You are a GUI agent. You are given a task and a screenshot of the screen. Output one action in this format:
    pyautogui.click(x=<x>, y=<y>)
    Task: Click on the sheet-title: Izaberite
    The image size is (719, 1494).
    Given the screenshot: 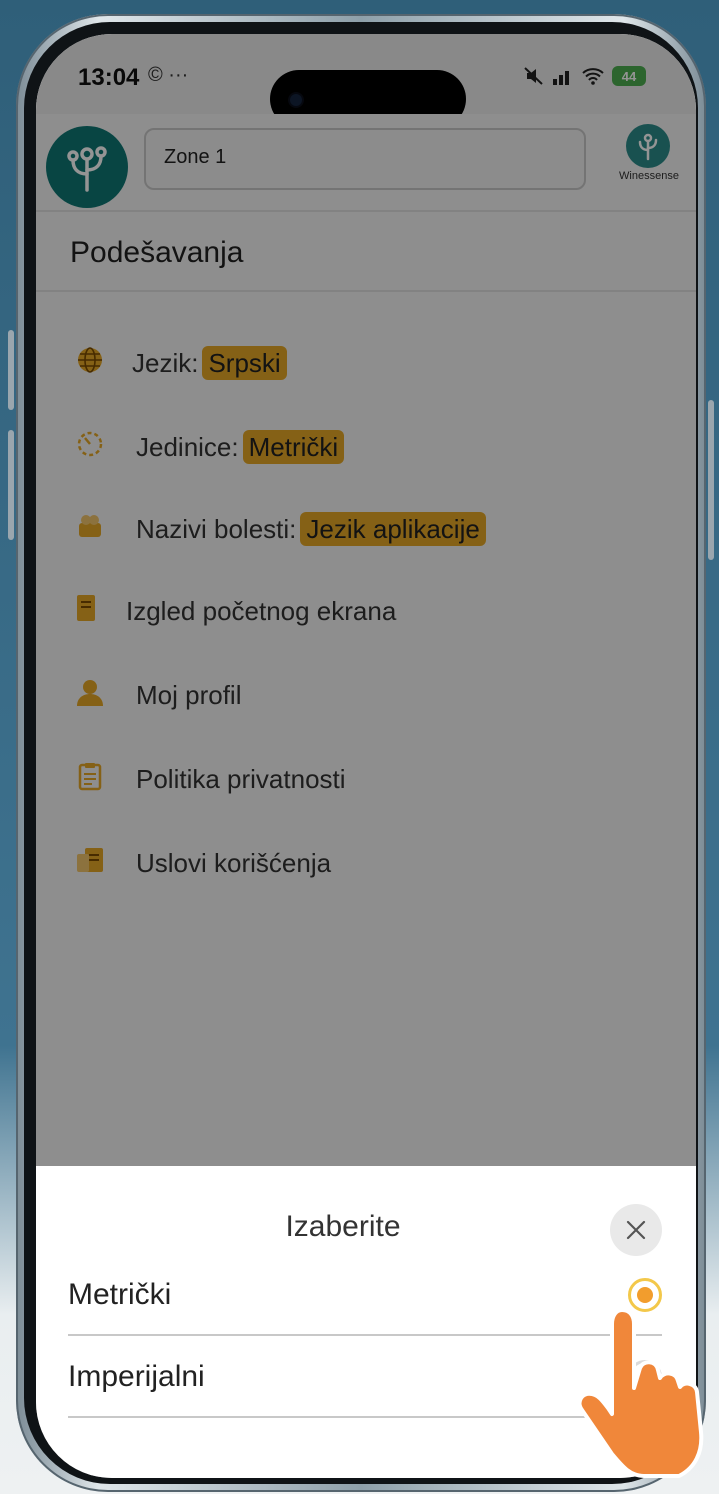 What is the action you would take?
    pyautogui.click(x=343, y=1226)
    